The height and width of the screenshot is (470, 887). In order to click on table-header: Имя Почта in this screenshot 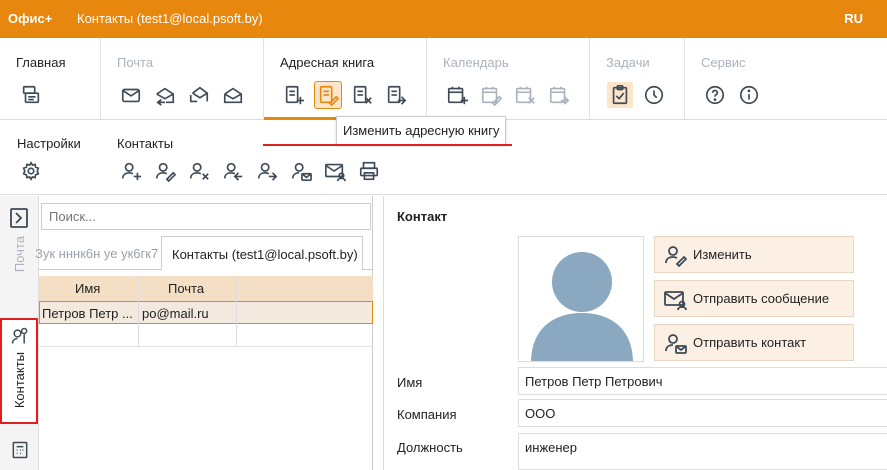, I will do `click(206, 288)`.